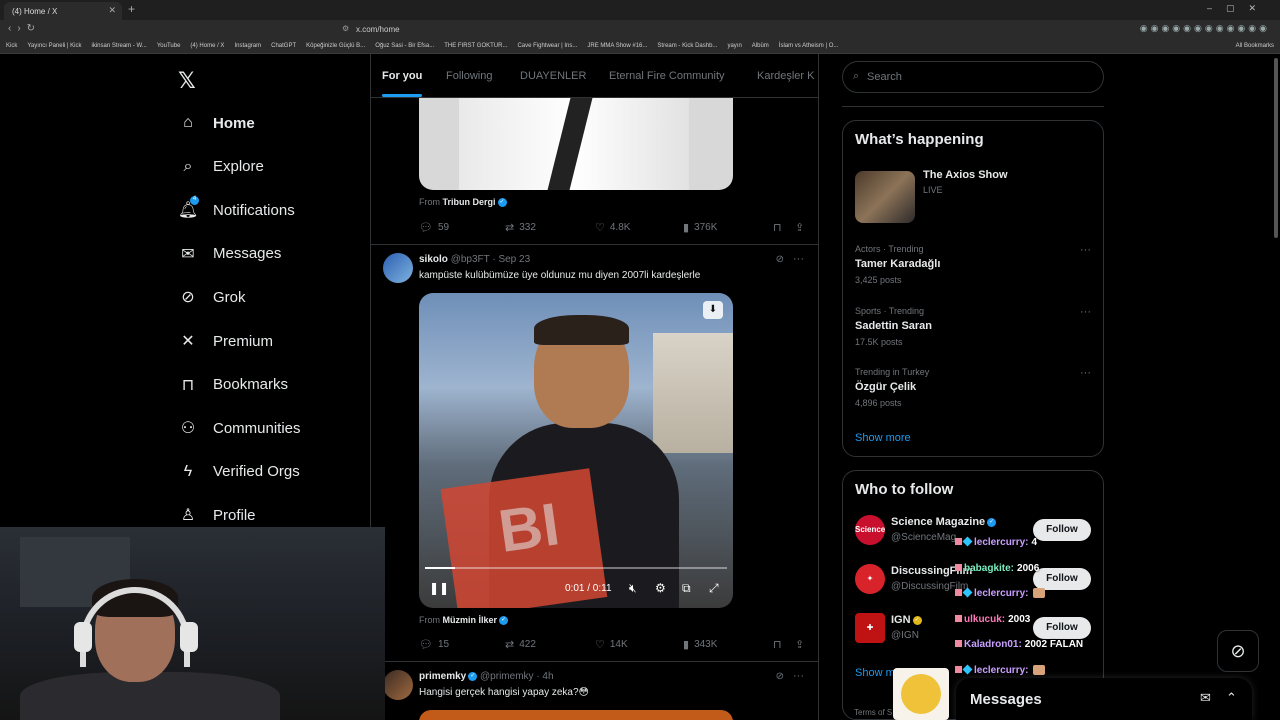 This screenshot has width=1280, height=720. Describe the element at coordinates (520, 644) in the screenshot. I see `repost-button: ⇄ 422` at that location.